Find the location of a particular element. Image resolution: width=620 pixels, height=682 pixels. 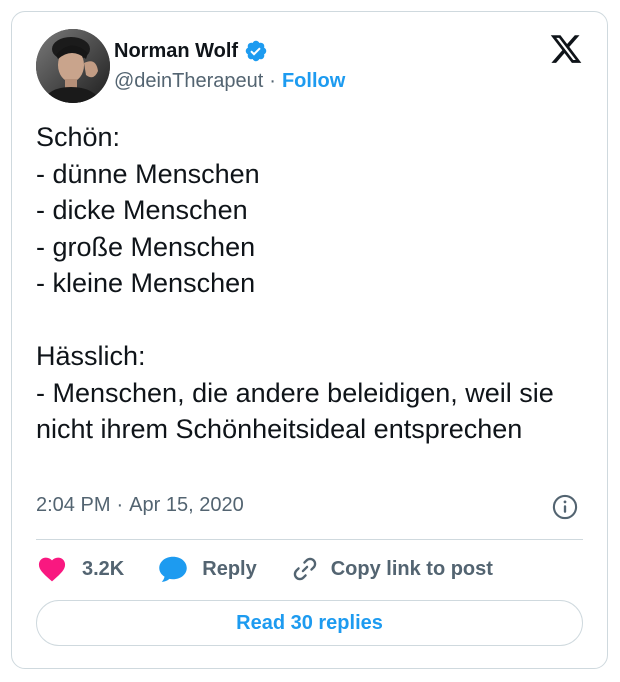

verified-badge-icon is located at coordinates (256, 51).